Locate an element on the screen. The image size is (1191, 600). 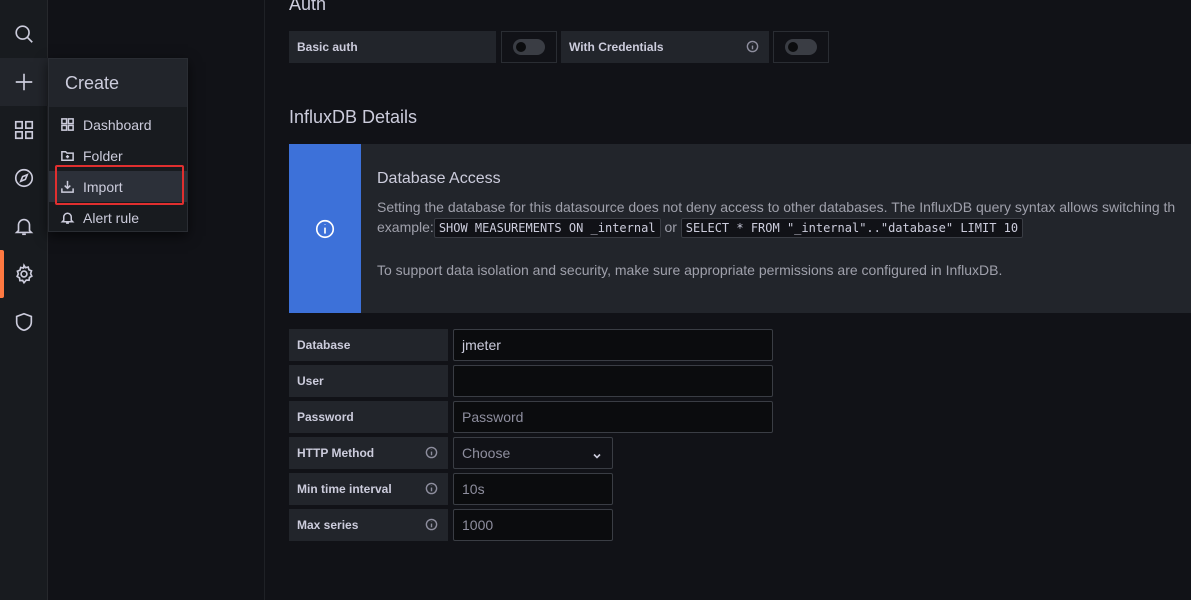
gear-icon is located at coordinates (24, 274).